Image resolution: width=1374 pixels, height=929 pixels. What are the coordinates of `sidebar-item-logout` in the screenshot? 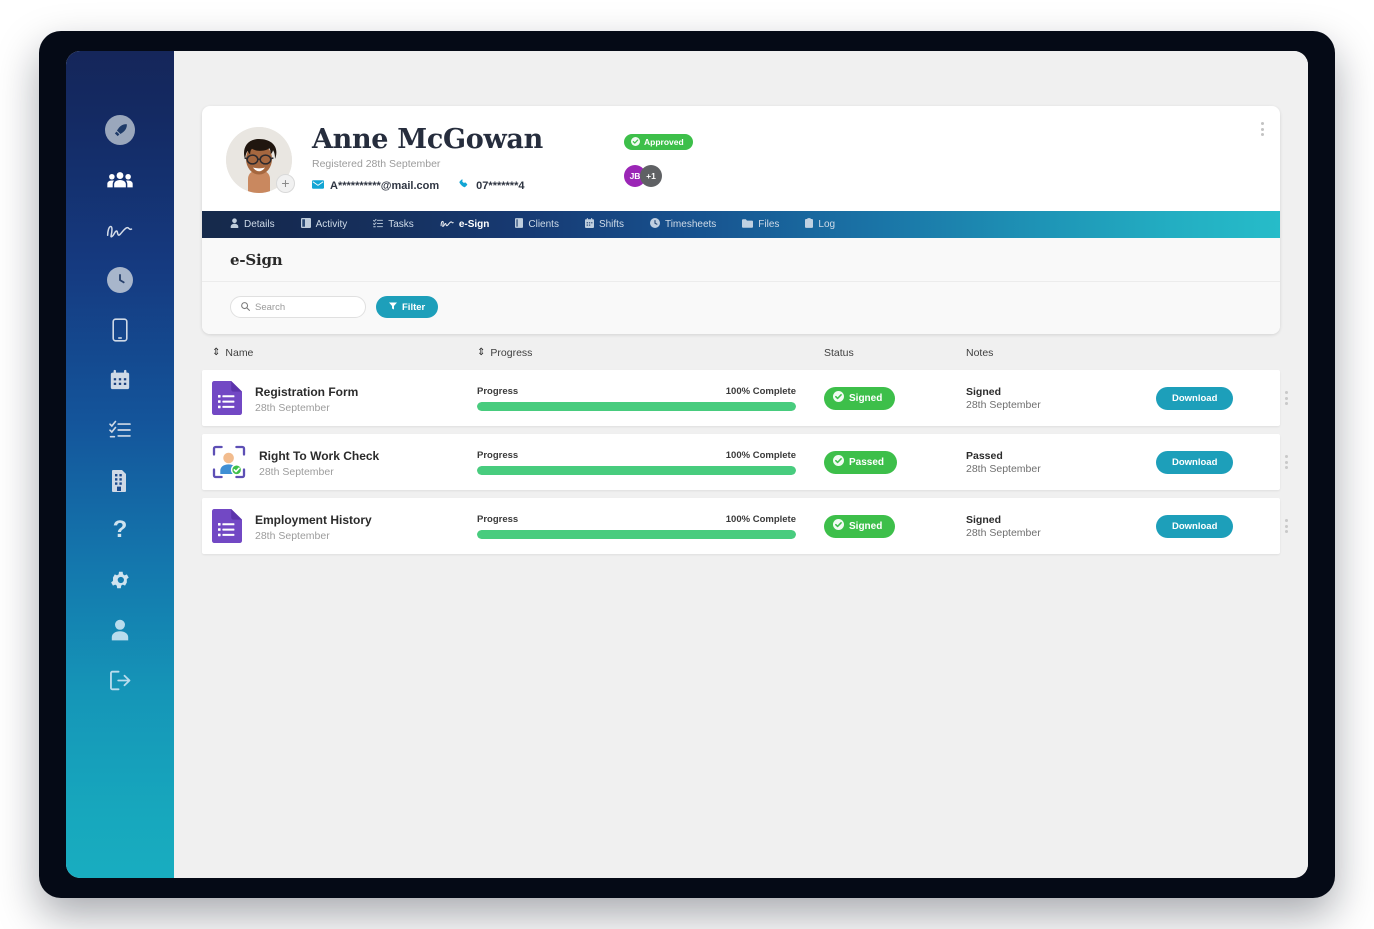 It's located at (120, 680).